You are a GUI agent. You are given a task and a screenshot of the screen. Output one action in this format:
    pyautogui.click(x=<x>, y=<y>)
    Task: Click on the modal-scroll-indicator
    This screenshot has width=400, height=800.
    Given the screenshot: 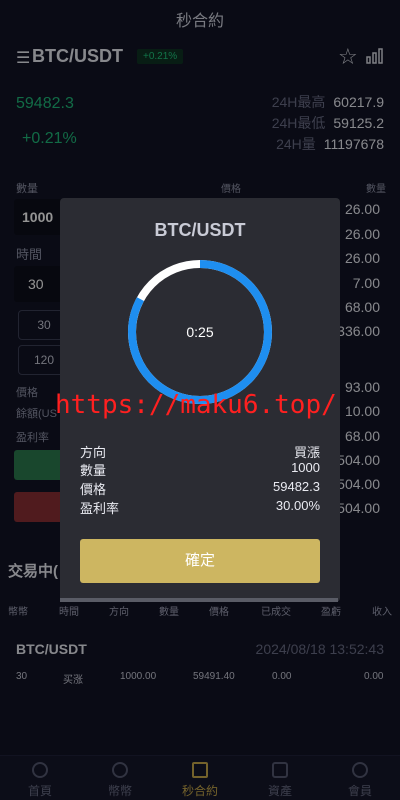 What is the action you would take?
    pyautogui.click(x=199, y=600)
    